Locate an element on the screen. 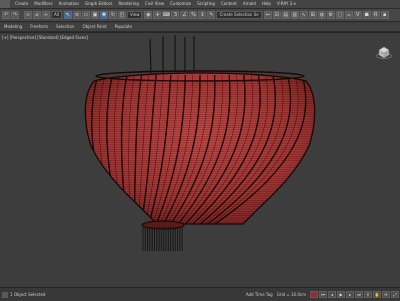  snaps-toggle-icon: 3 is located at coordinates (175, 15).